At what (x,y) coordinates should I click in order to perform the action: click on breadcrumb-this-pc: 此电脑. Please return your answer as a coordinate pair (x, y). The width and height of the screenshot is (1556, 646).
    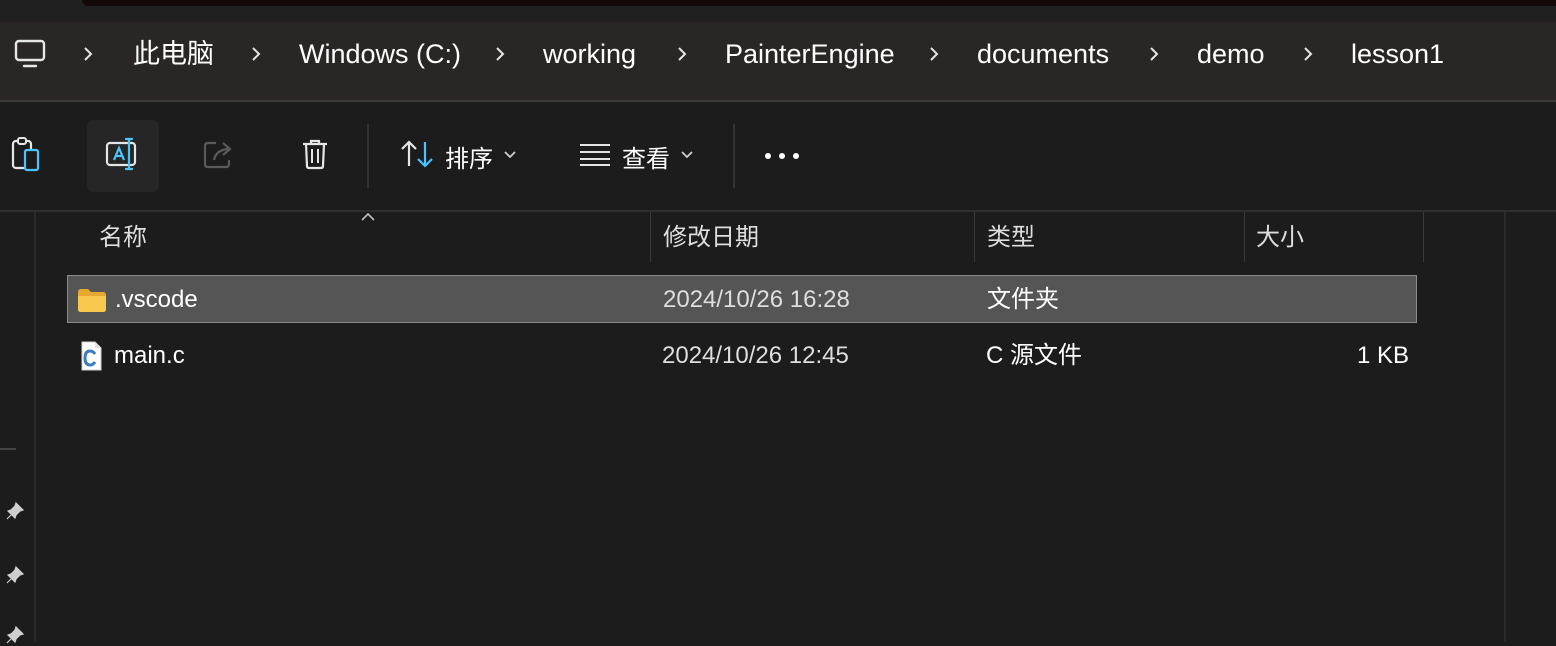
    Looking at the image, I should click on (173, 54).